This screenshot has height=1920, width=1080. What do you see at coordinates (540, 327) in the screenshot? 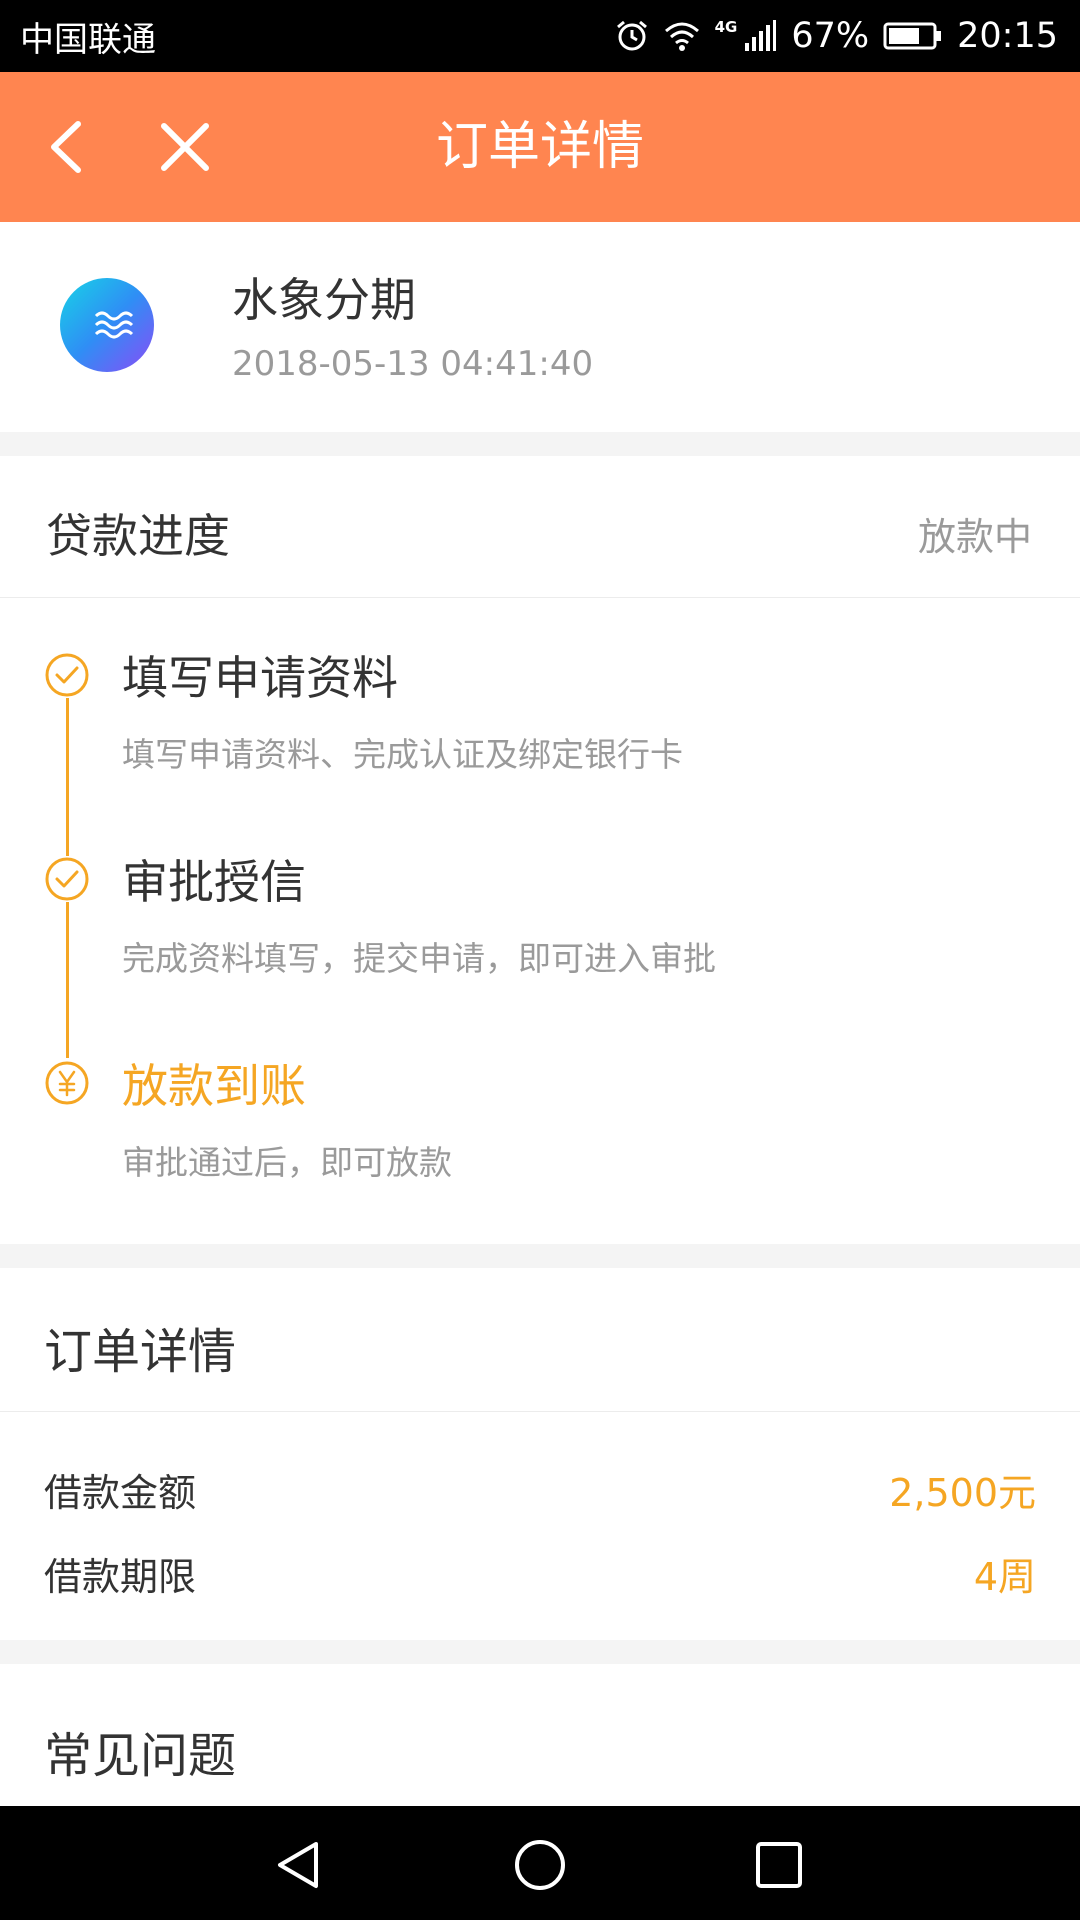
I see `product-header: 水象分期 2018-05-13 04:41:40` at bounding box center [540, 327].